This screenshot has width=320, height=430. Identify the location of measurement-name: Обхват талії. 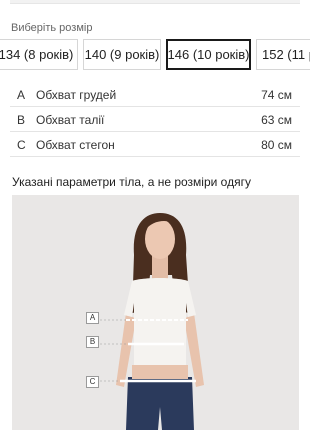
(70, 120).